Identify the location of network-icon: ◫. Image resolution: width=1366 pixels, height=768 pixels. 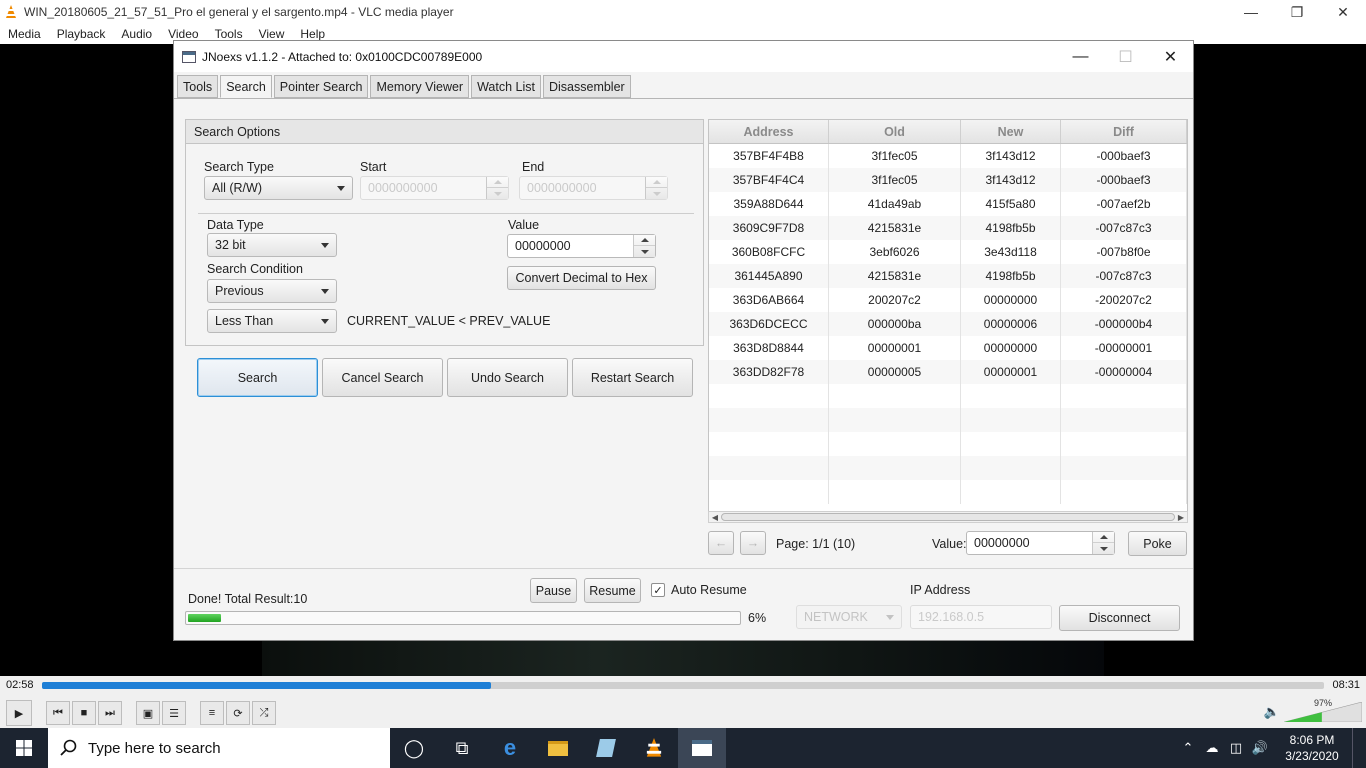
(1236, 748).